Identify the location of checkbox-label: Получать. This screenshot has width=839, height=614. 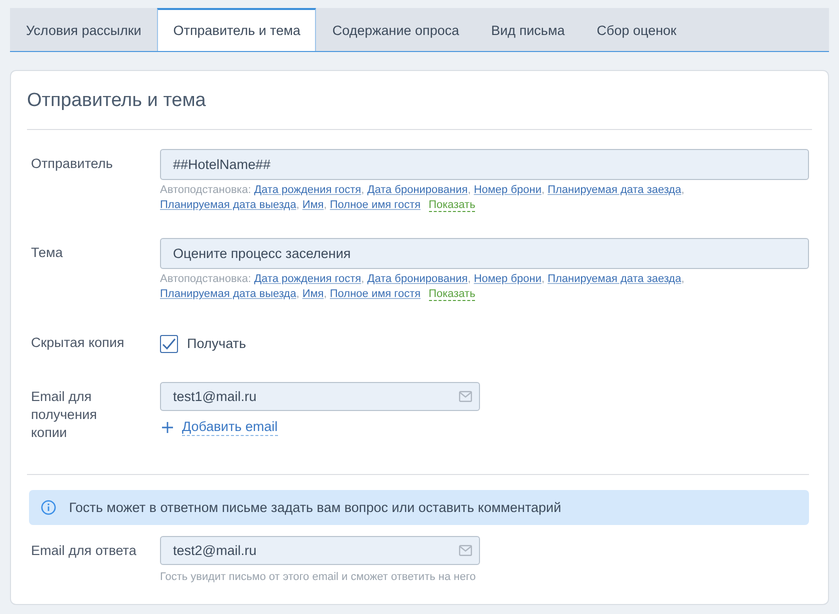
(216, 343).